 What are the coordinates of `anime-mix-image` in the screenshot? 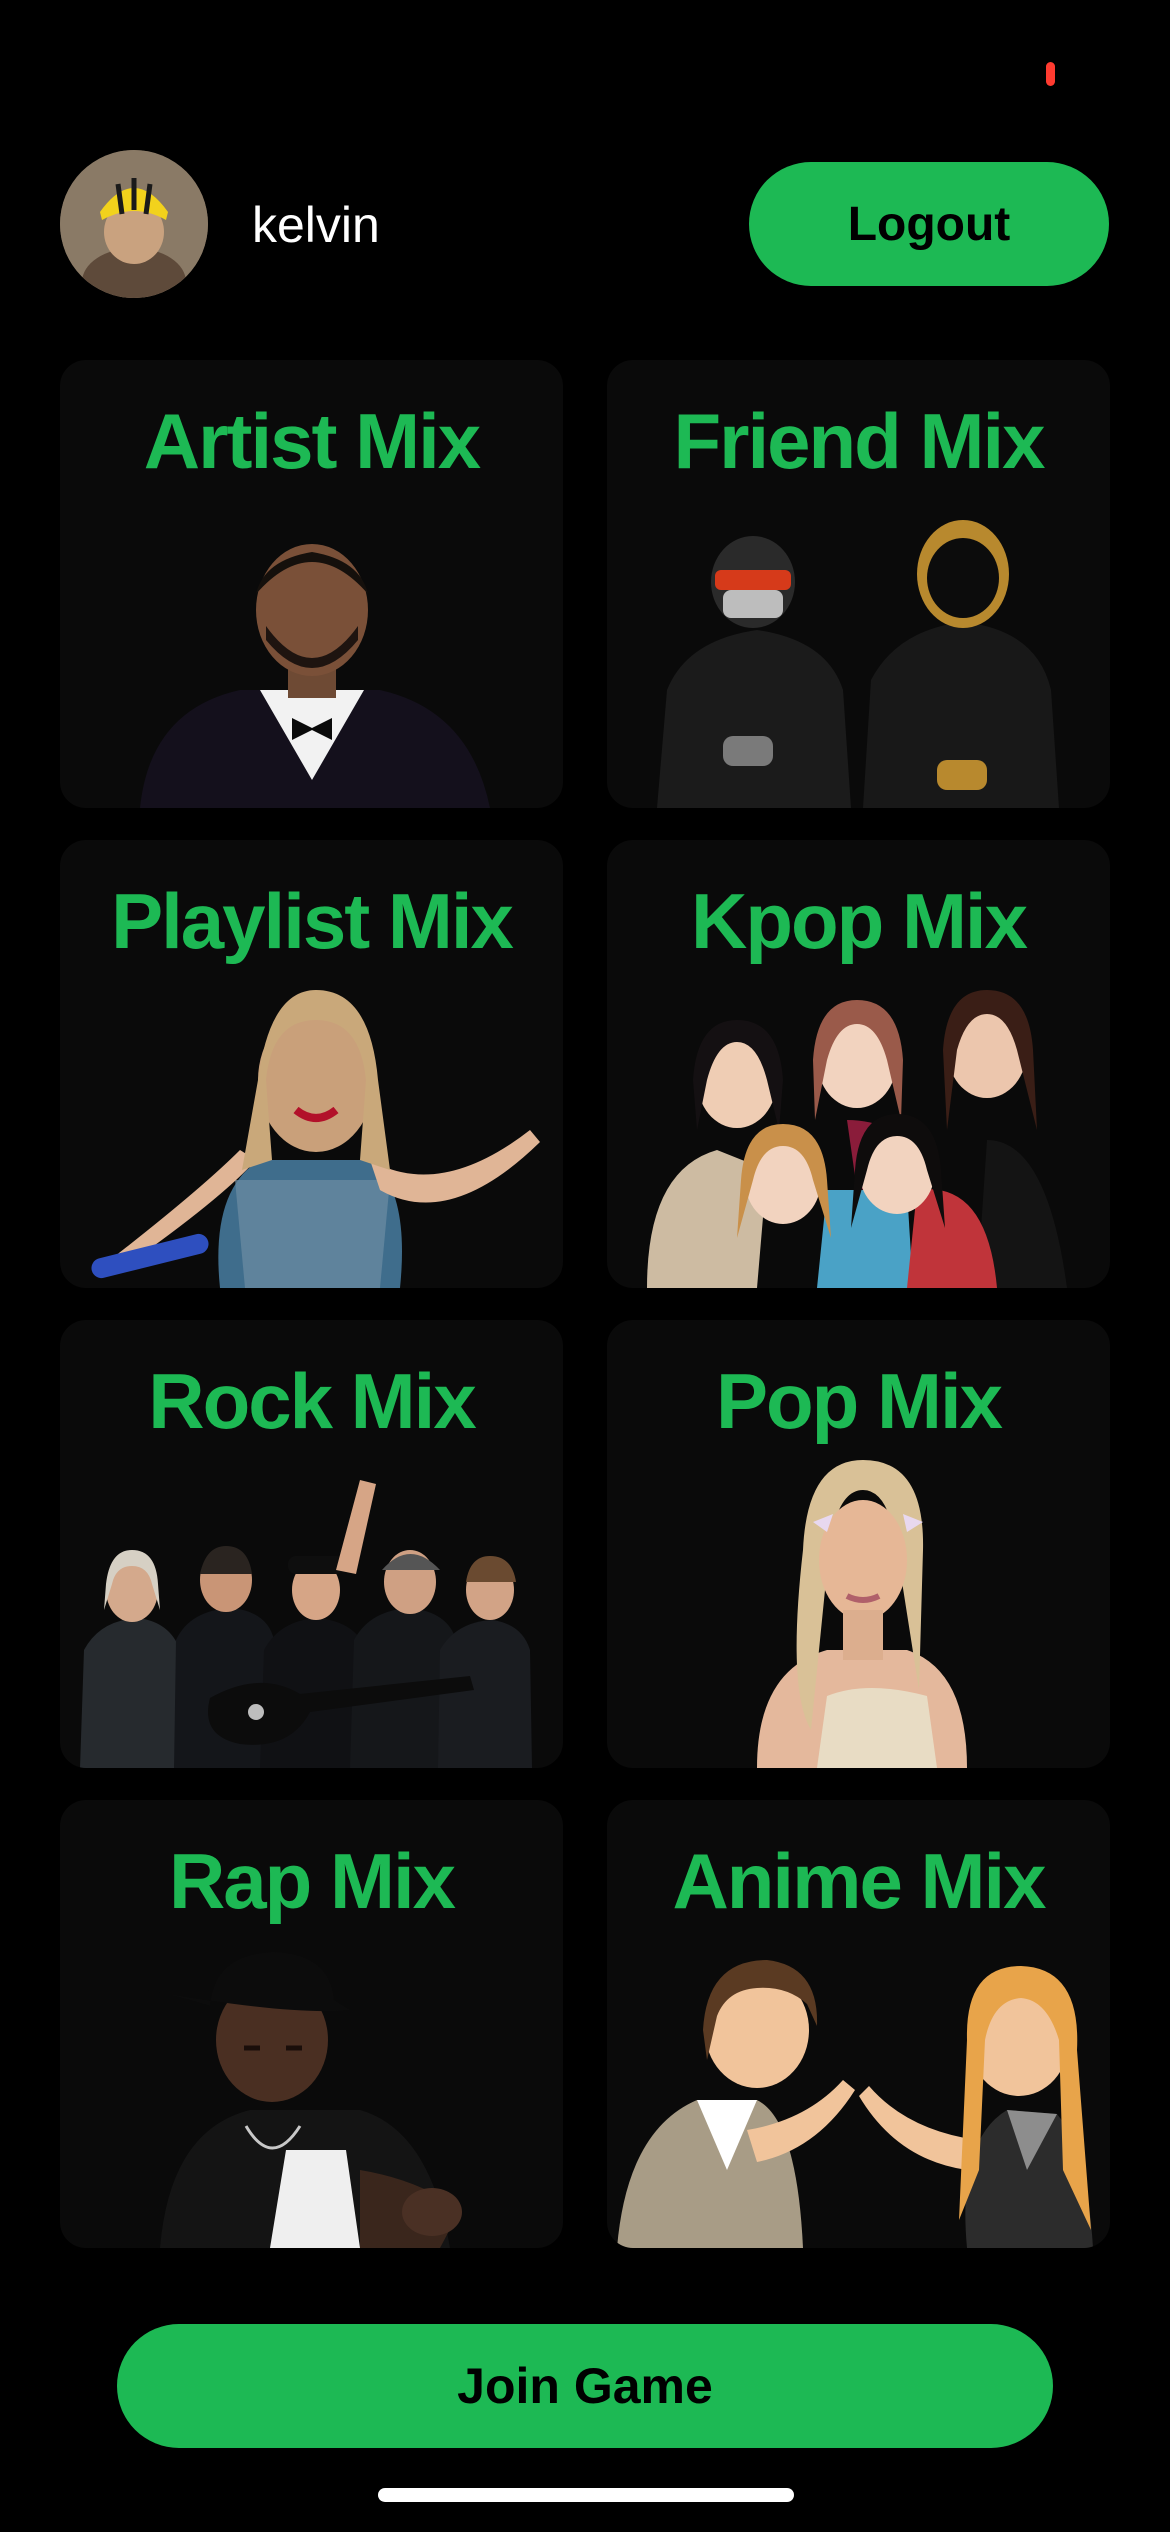 It's located at (858, 2089).